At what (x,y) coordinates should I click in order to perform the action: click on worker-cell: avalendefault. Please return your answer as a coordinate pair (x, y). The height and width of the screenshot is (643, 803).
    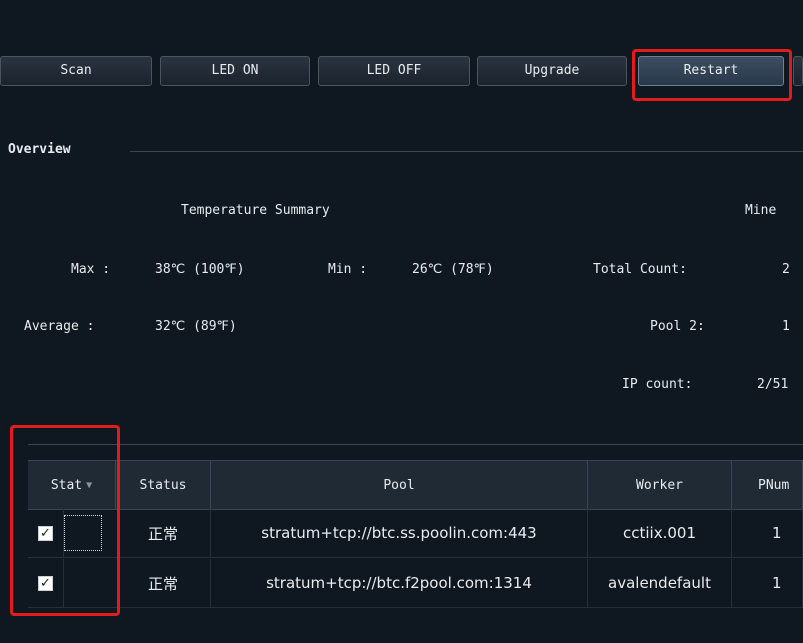
    Looking at the image, I should click on (660, 583).